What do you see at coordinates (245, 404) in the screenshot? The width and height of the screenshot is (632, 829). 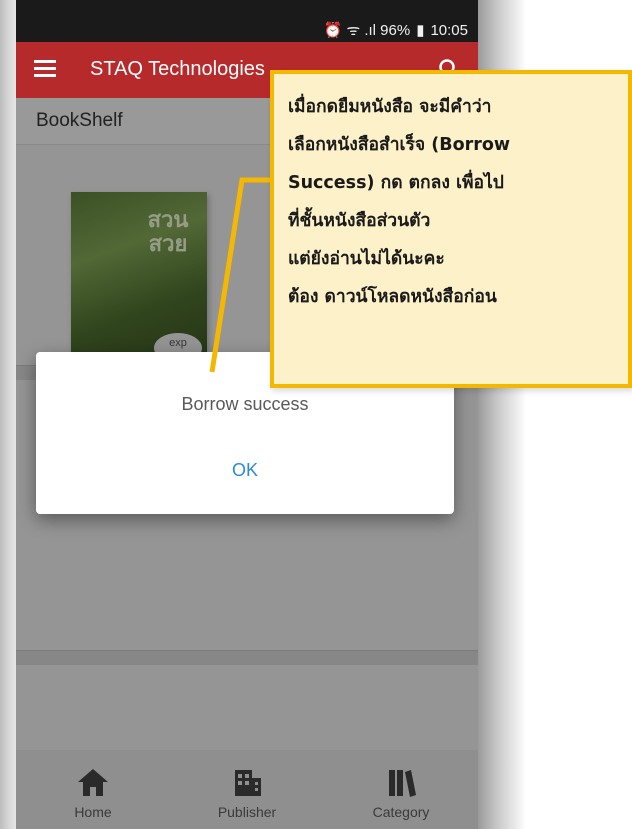 I see `dialog-message: Borrow success` at bounding box center [245, 404].